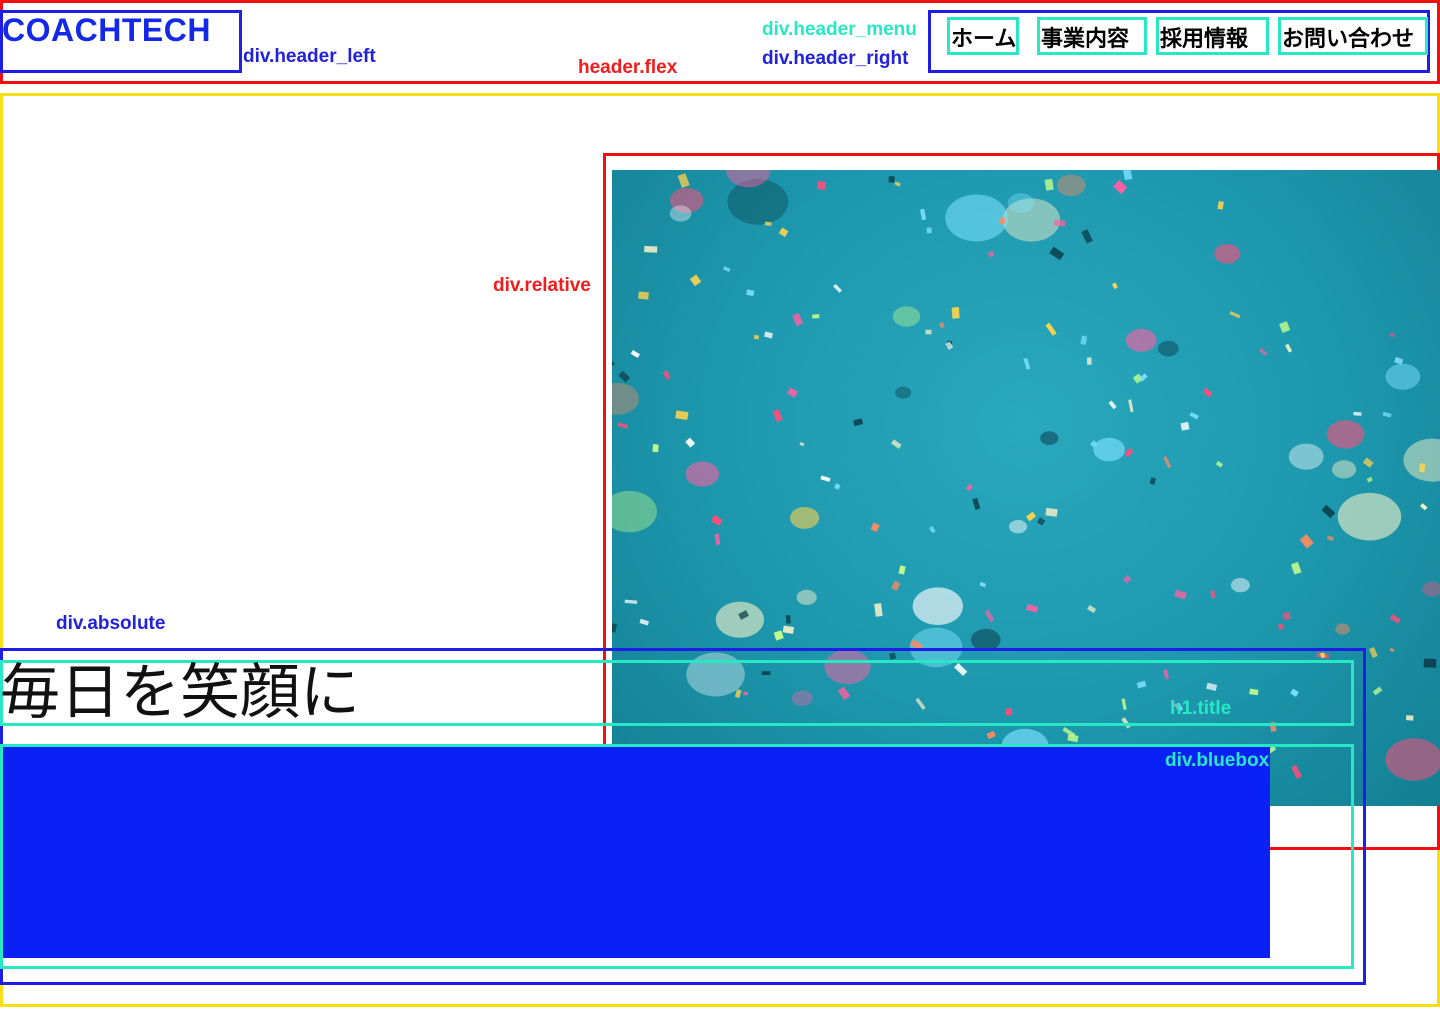 This screenshot has width=1440, height=1024. I want to click on nav-home: ホーム, so click(983, 36).